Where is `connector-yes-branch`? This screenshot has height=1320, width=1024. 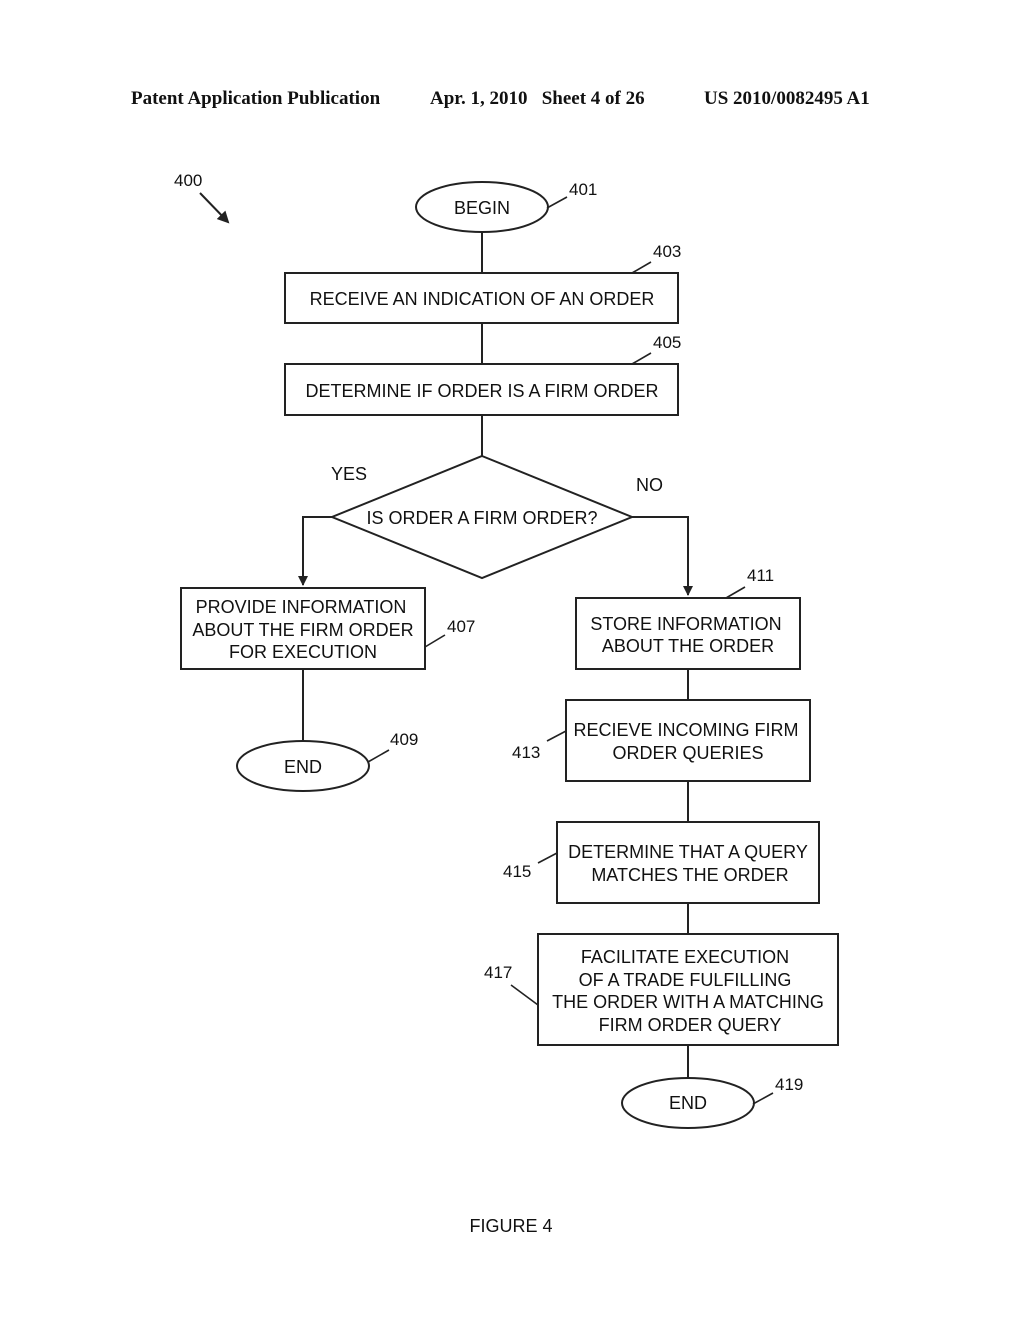
connector-yes-branch is located at coordinates (315, 551).